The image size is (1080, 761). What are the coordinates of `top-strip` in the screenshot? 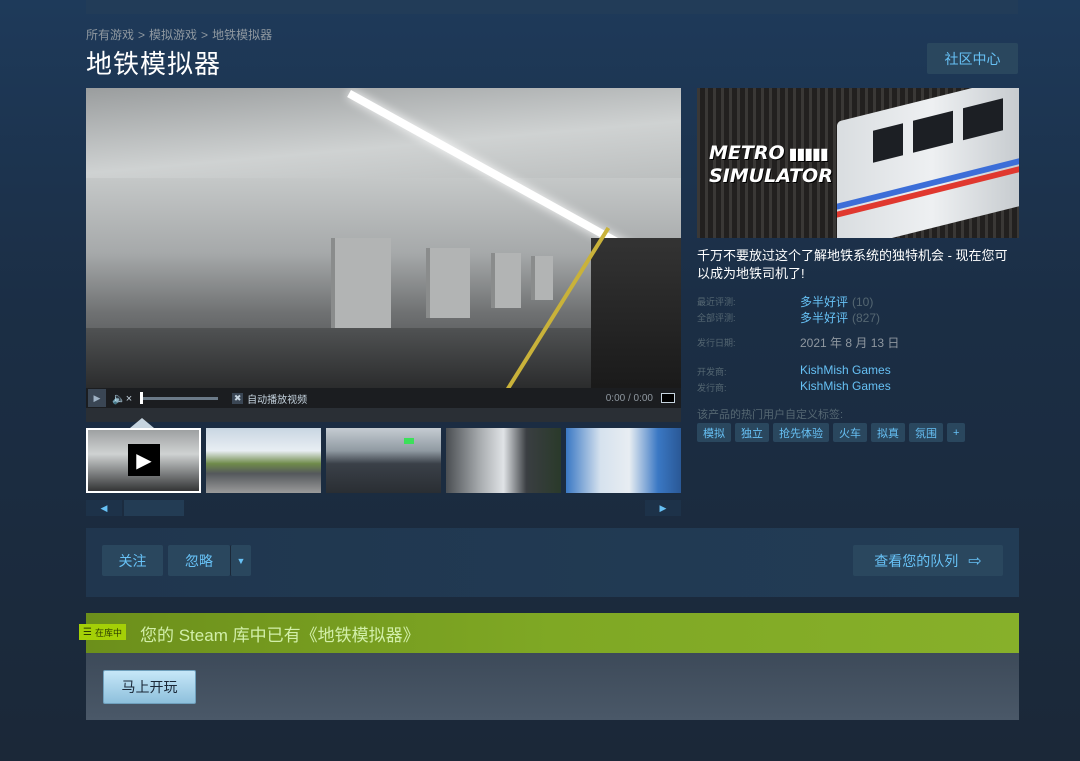 It's located at (552, 7).